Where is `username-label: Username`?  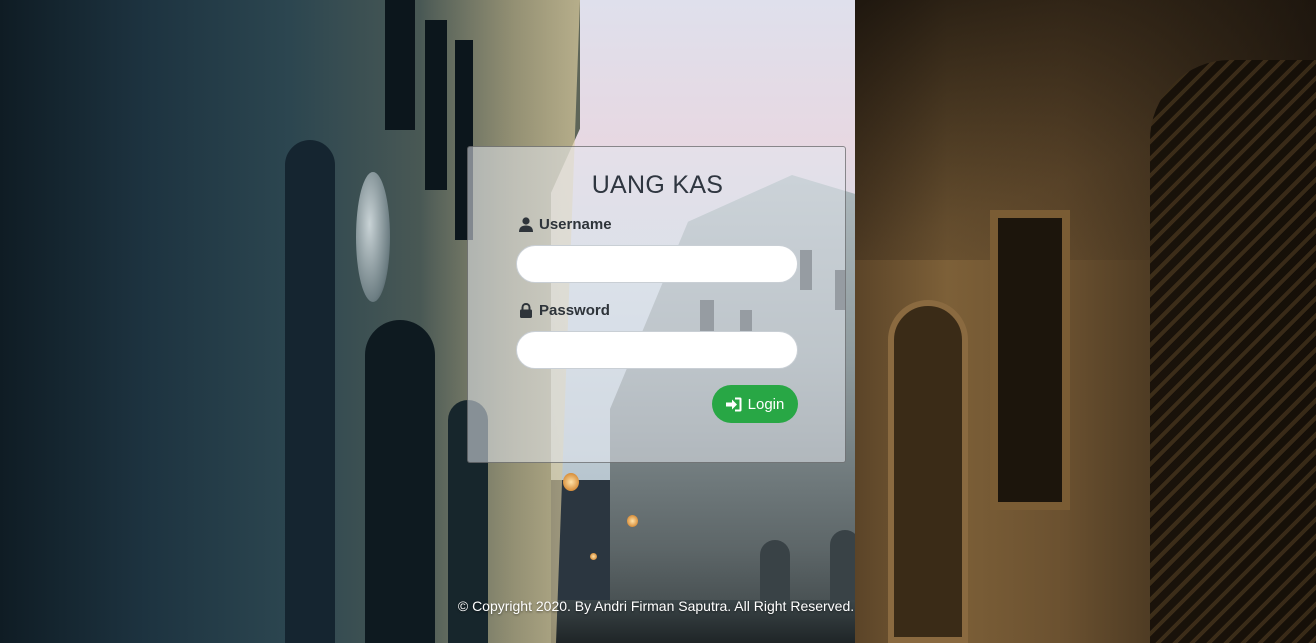 username-label: Username is located at coordinates (565, 224).